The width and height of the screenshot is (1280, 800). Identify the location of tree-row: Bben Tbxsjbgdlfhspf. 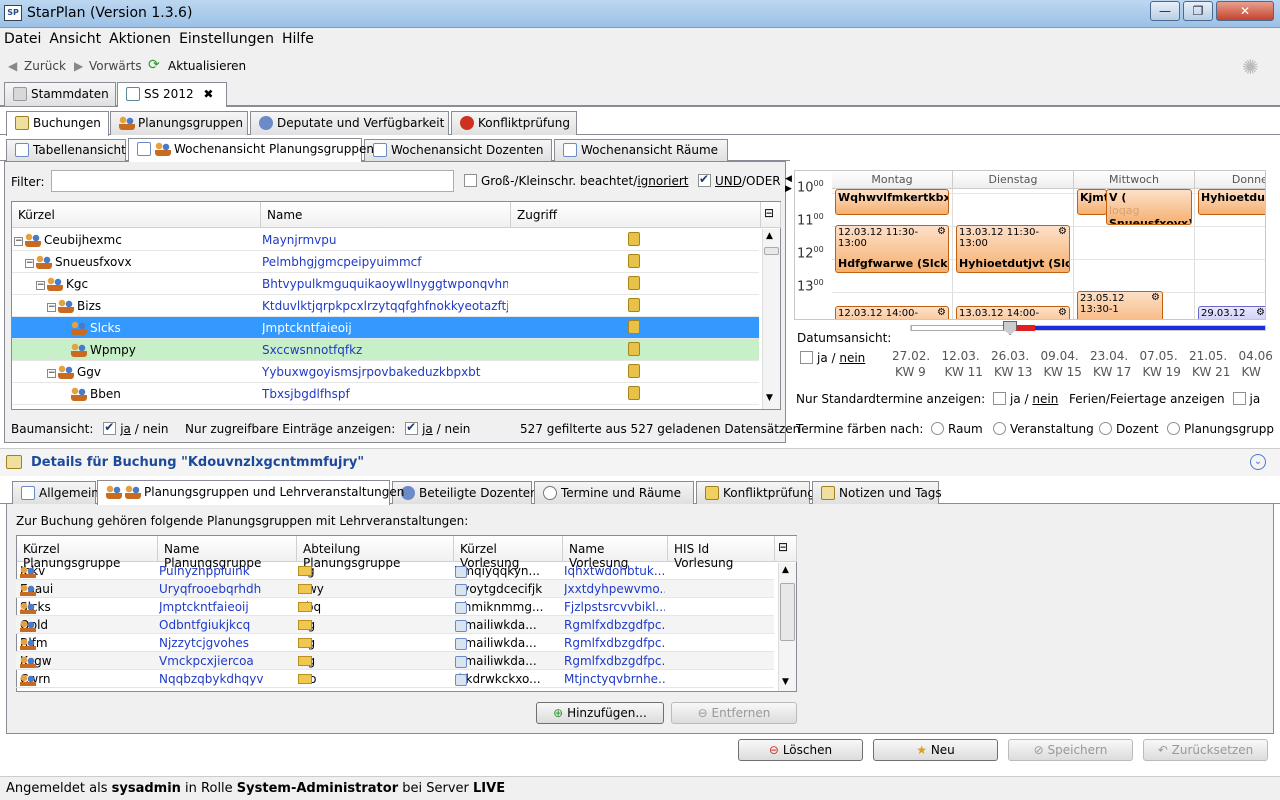
(385, 394).